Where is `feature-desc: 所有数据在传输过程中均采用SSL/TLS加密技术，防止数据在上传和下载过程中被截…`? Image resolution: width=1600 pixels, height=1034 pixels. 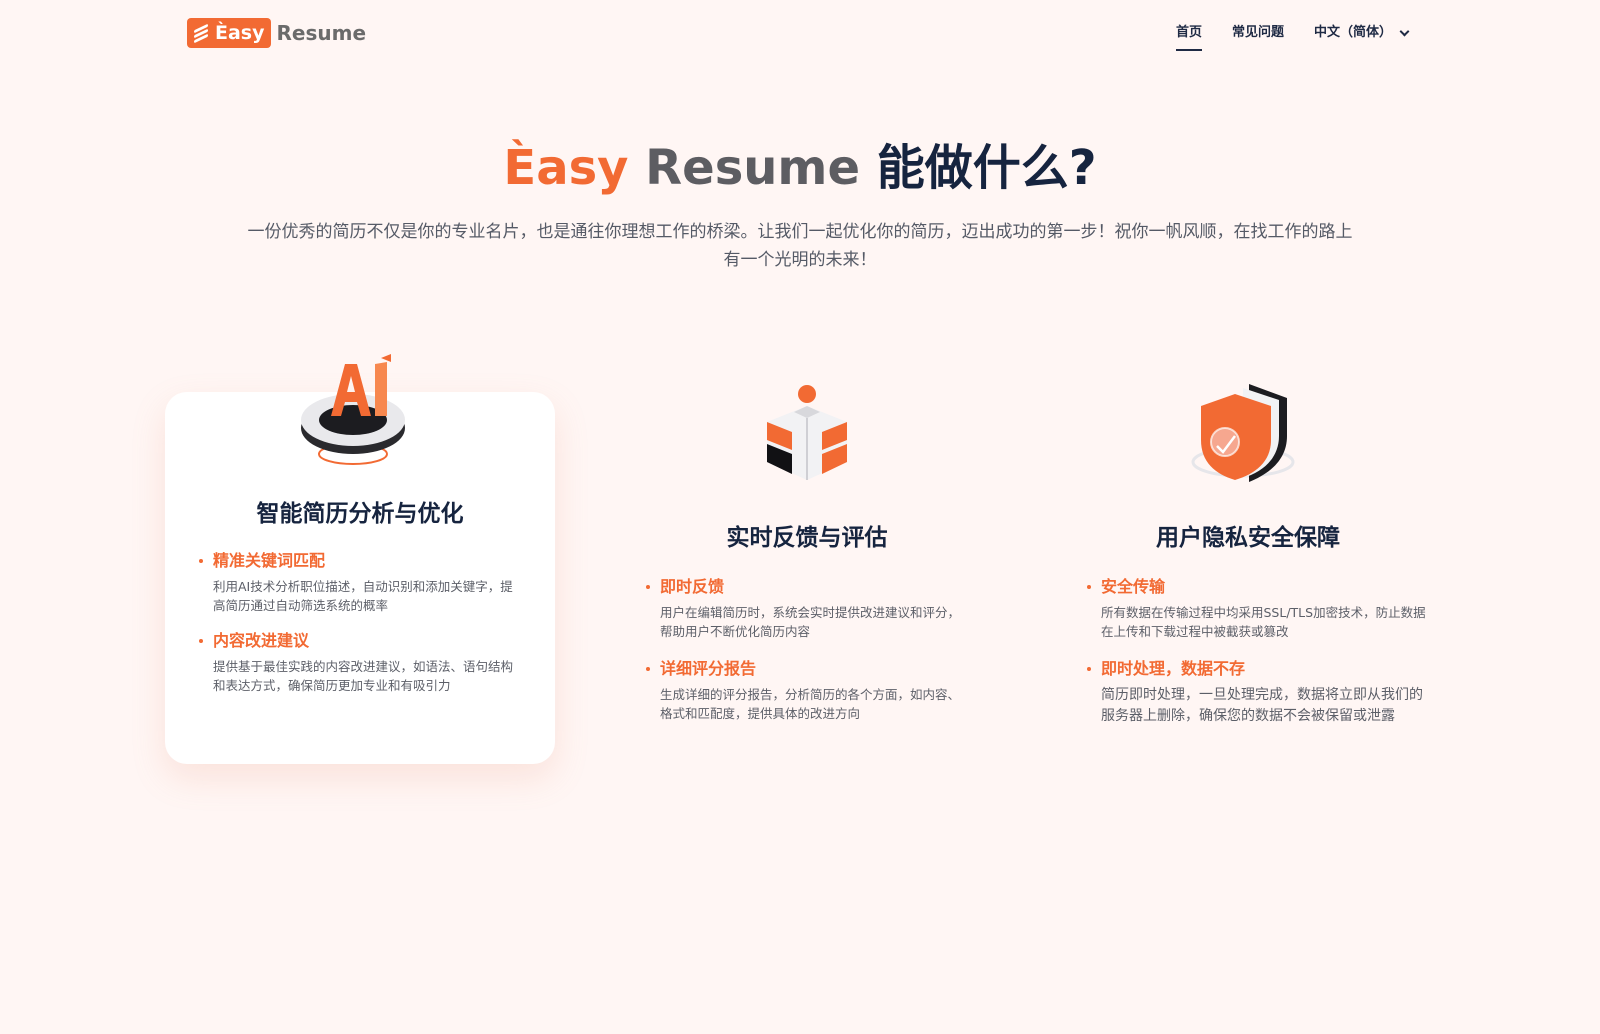 feature-desc: 所有数据在传输过程中均采用SSL/TLS加密技术，防止数据在上传和下载过程中被截… is located at coordinates (1263, 622).